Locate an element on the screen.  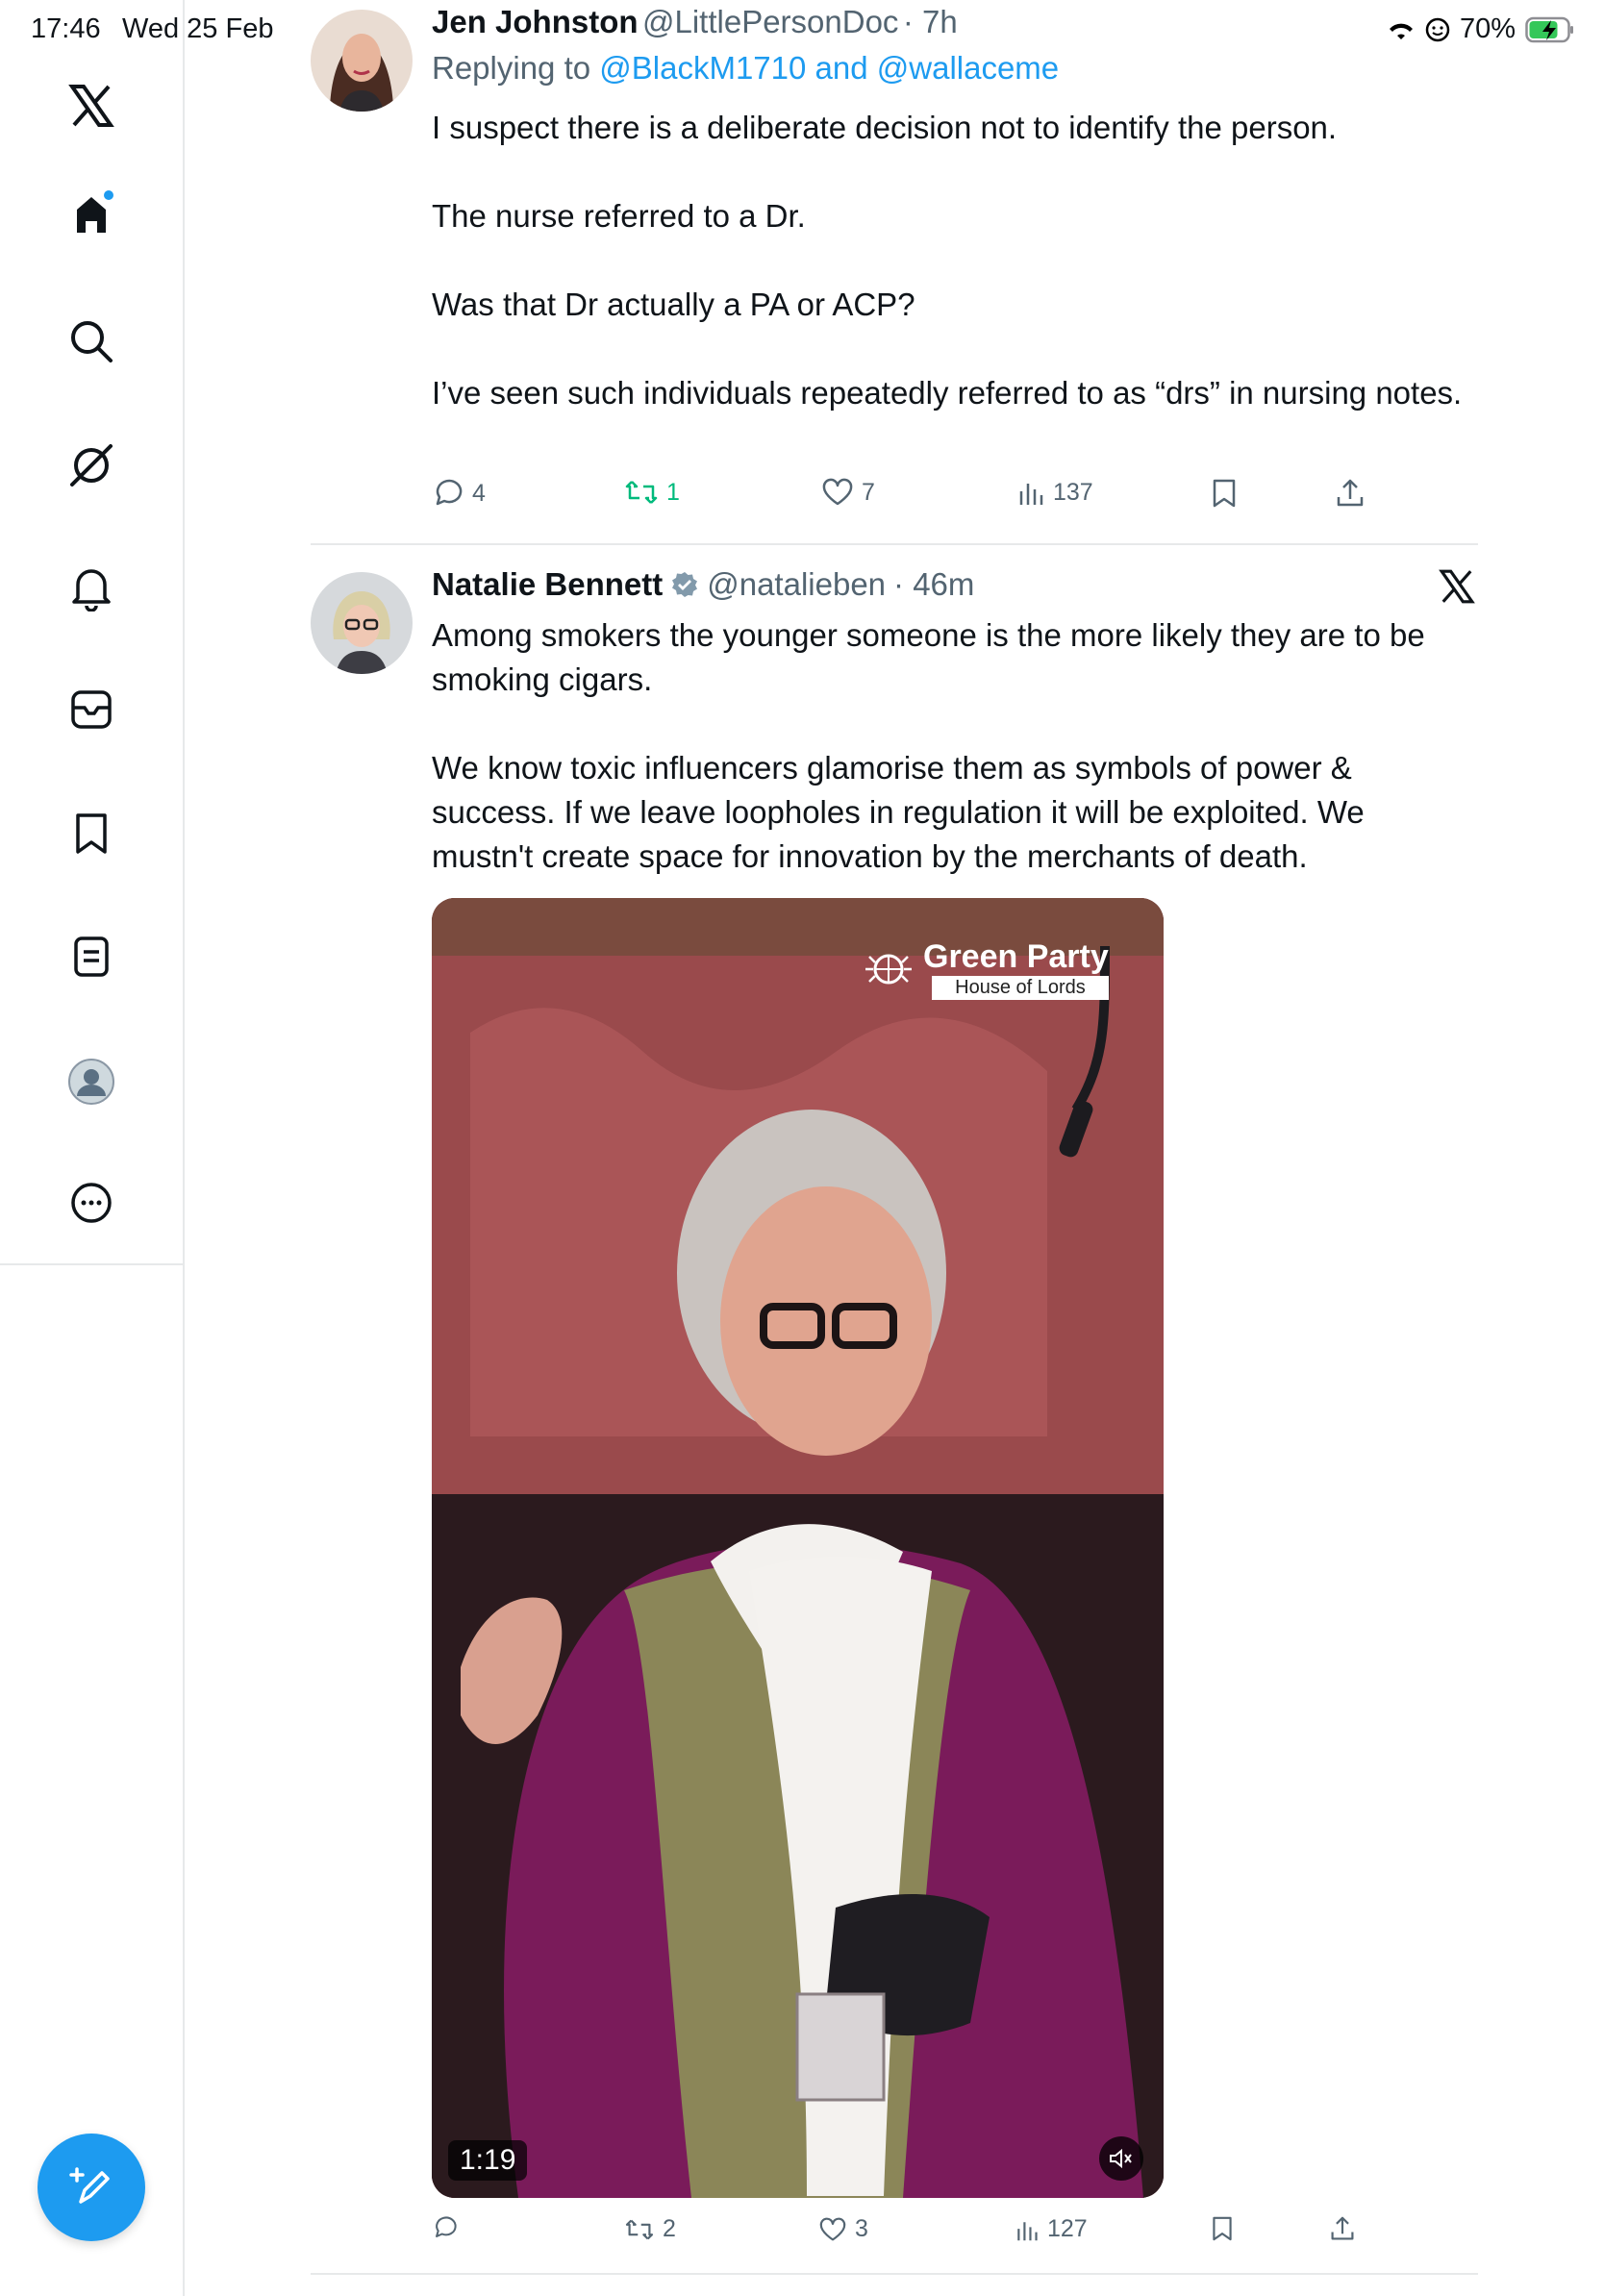
compose-icon is located at coordinates (89, 2185).